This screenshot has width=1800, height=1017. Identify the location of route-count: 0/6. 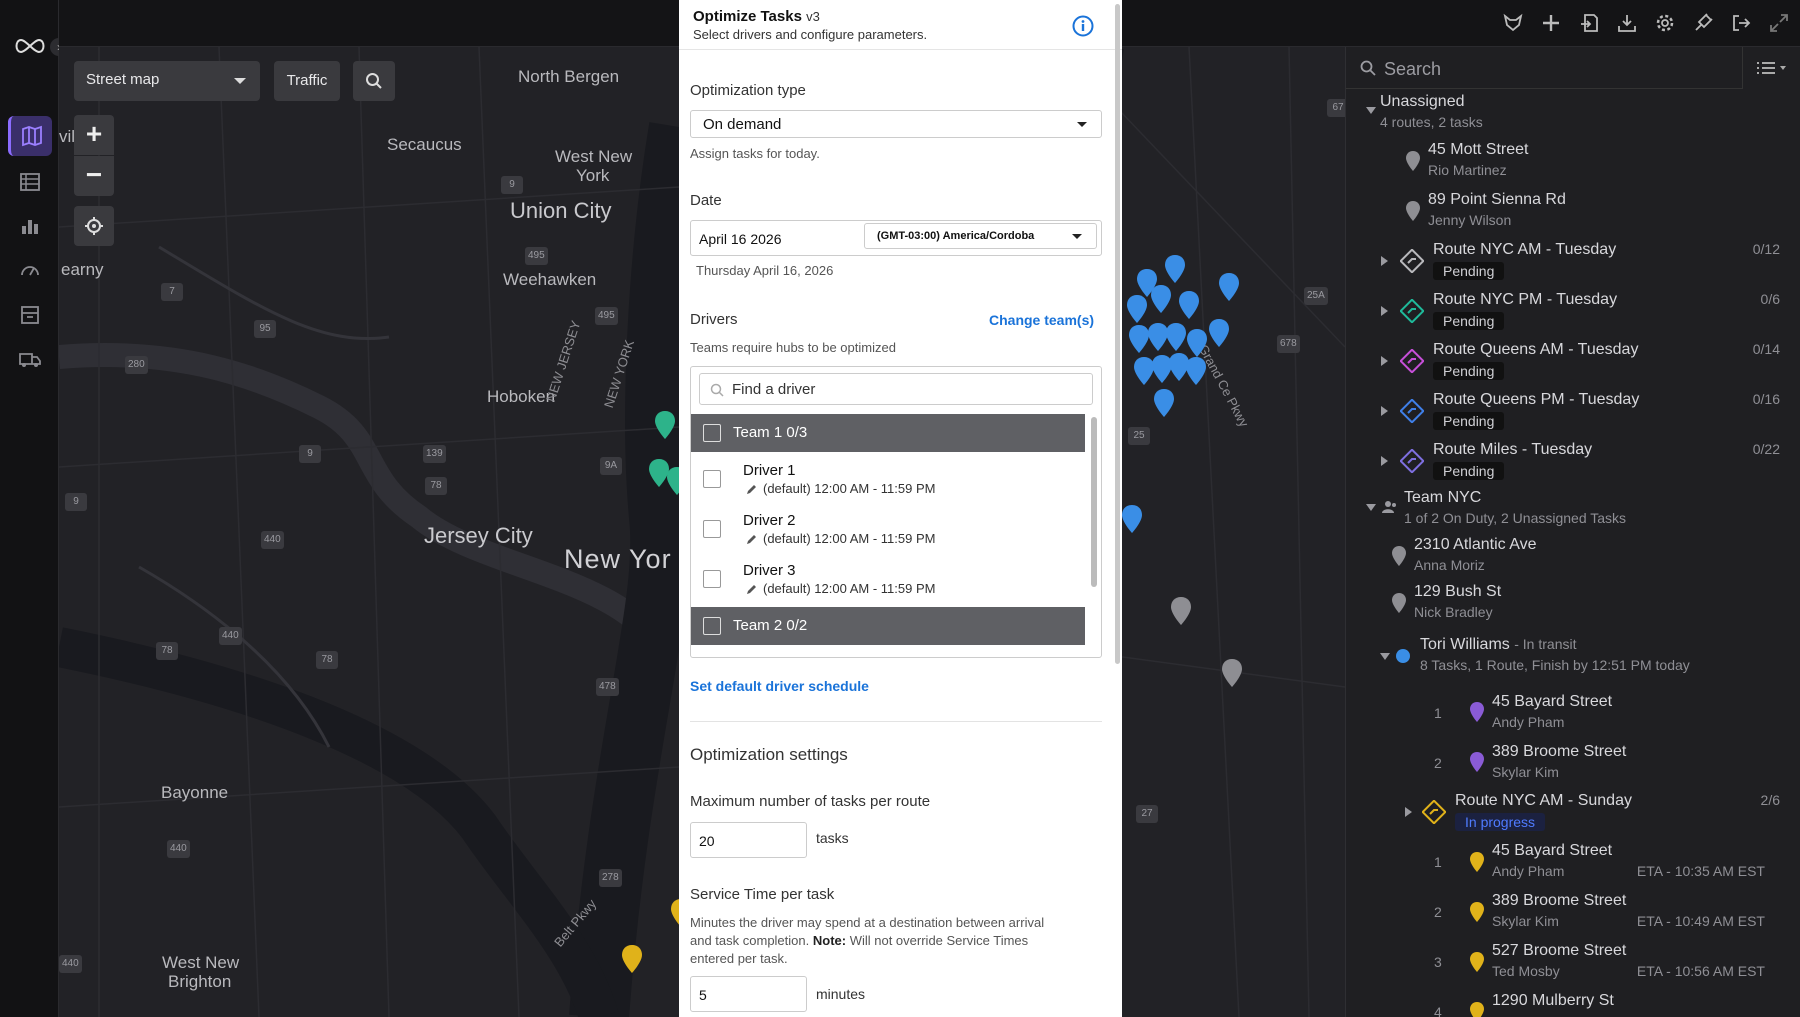
(1770, 299).